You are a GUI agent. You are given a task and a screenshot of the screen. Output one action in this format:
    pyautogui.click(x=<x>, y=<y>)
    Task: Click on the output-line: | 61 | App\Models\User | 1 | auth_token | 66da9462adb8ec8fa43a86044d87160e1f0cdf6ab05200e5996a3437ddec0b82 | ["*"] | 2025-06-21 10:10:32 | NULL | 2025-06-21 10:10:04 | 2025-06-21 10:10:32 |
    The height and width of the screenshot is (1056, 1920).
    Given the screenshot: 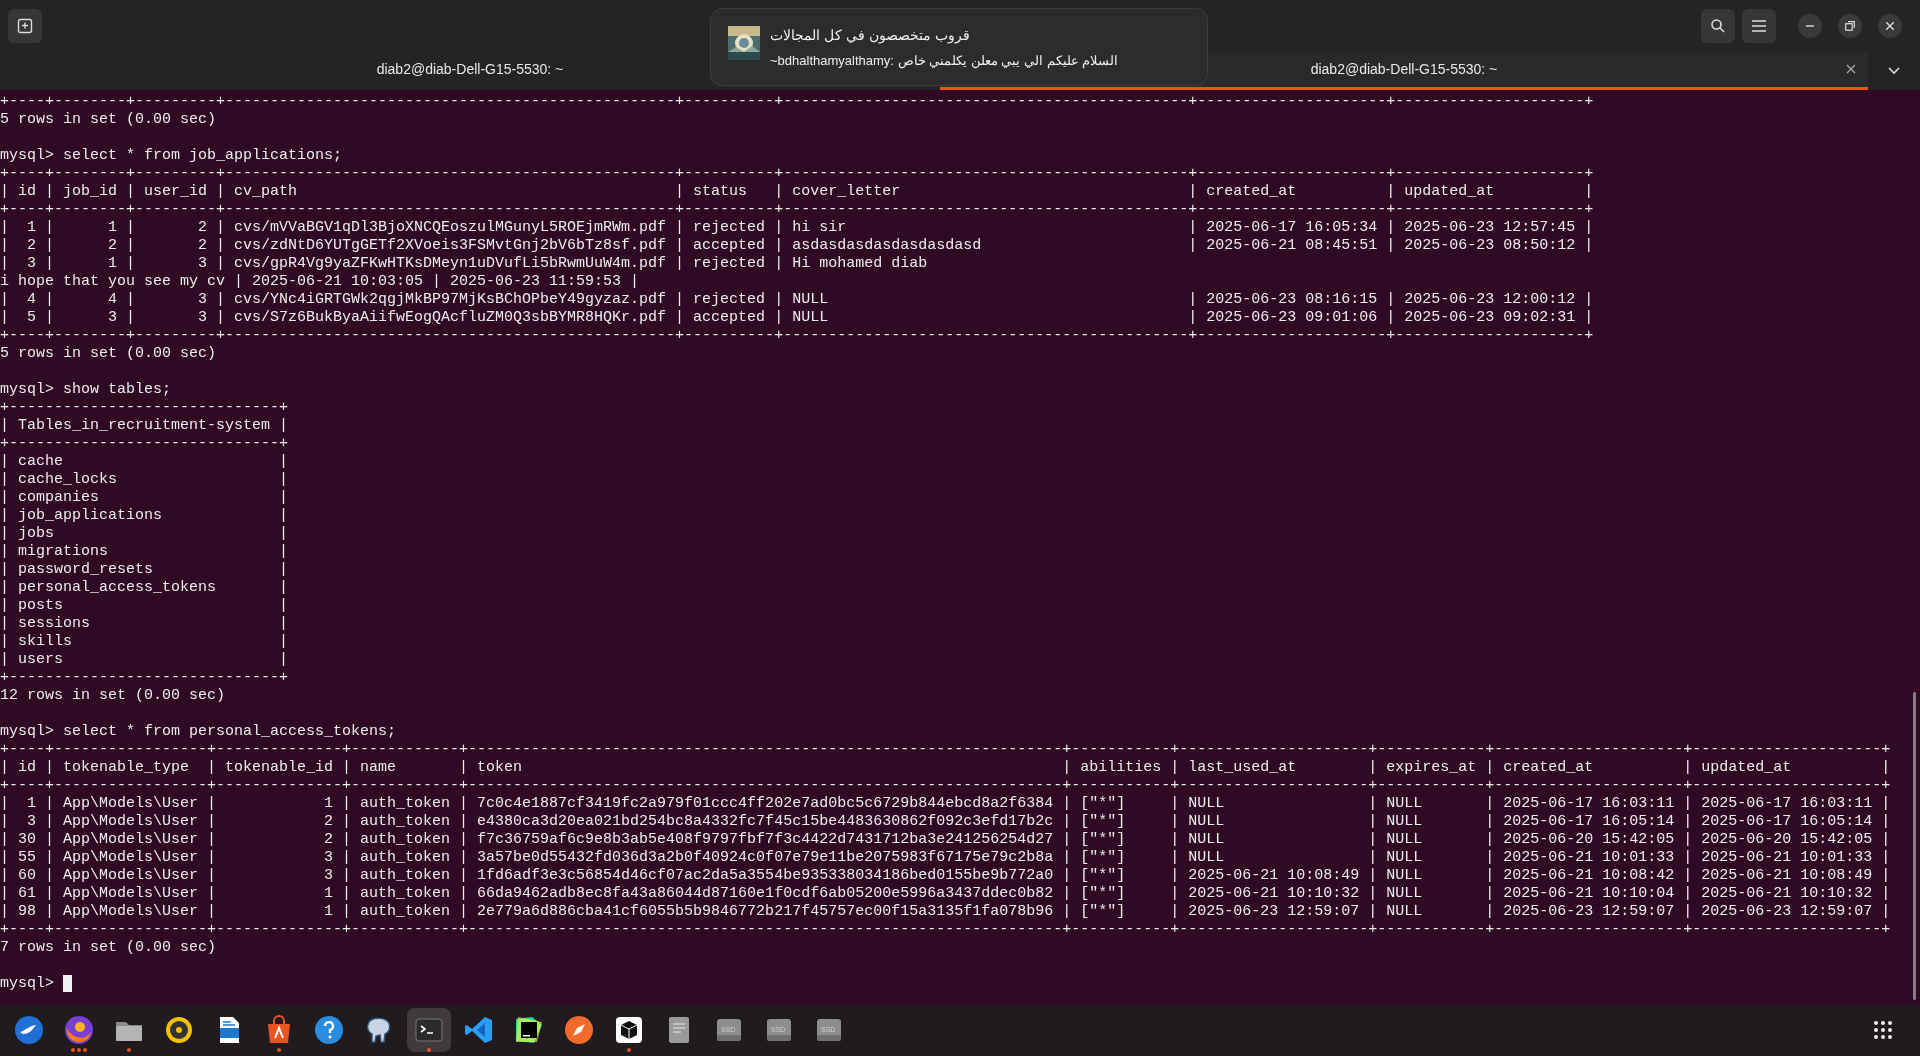 What is the action you would take?
    pyautogui.click(x=945, y=894)
    